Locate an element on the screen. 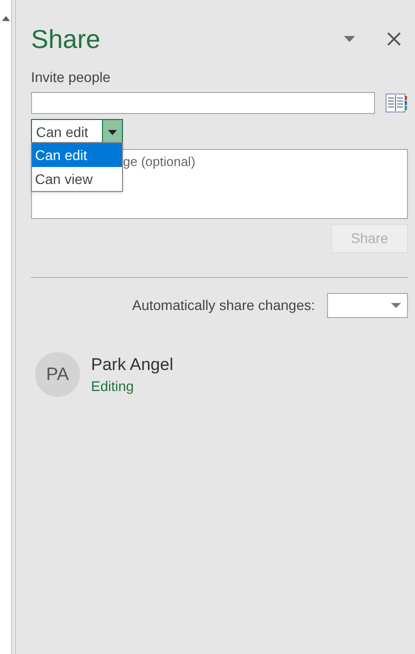 Image resolution: width=415 pixels, height=654 pixels. scrollbar is located at coordinates (6, 327).